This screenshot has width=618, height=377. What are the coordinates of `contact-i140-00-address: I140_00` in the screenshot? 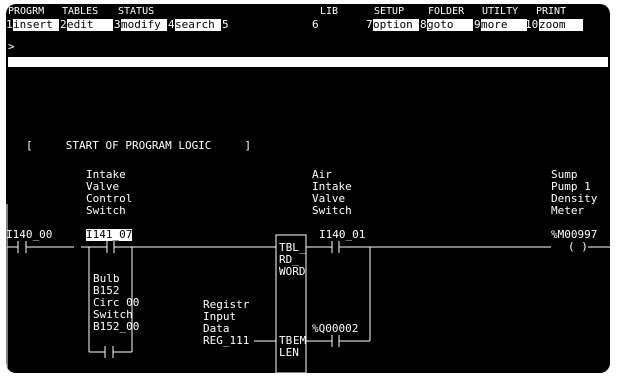 It's located at (29, 235).